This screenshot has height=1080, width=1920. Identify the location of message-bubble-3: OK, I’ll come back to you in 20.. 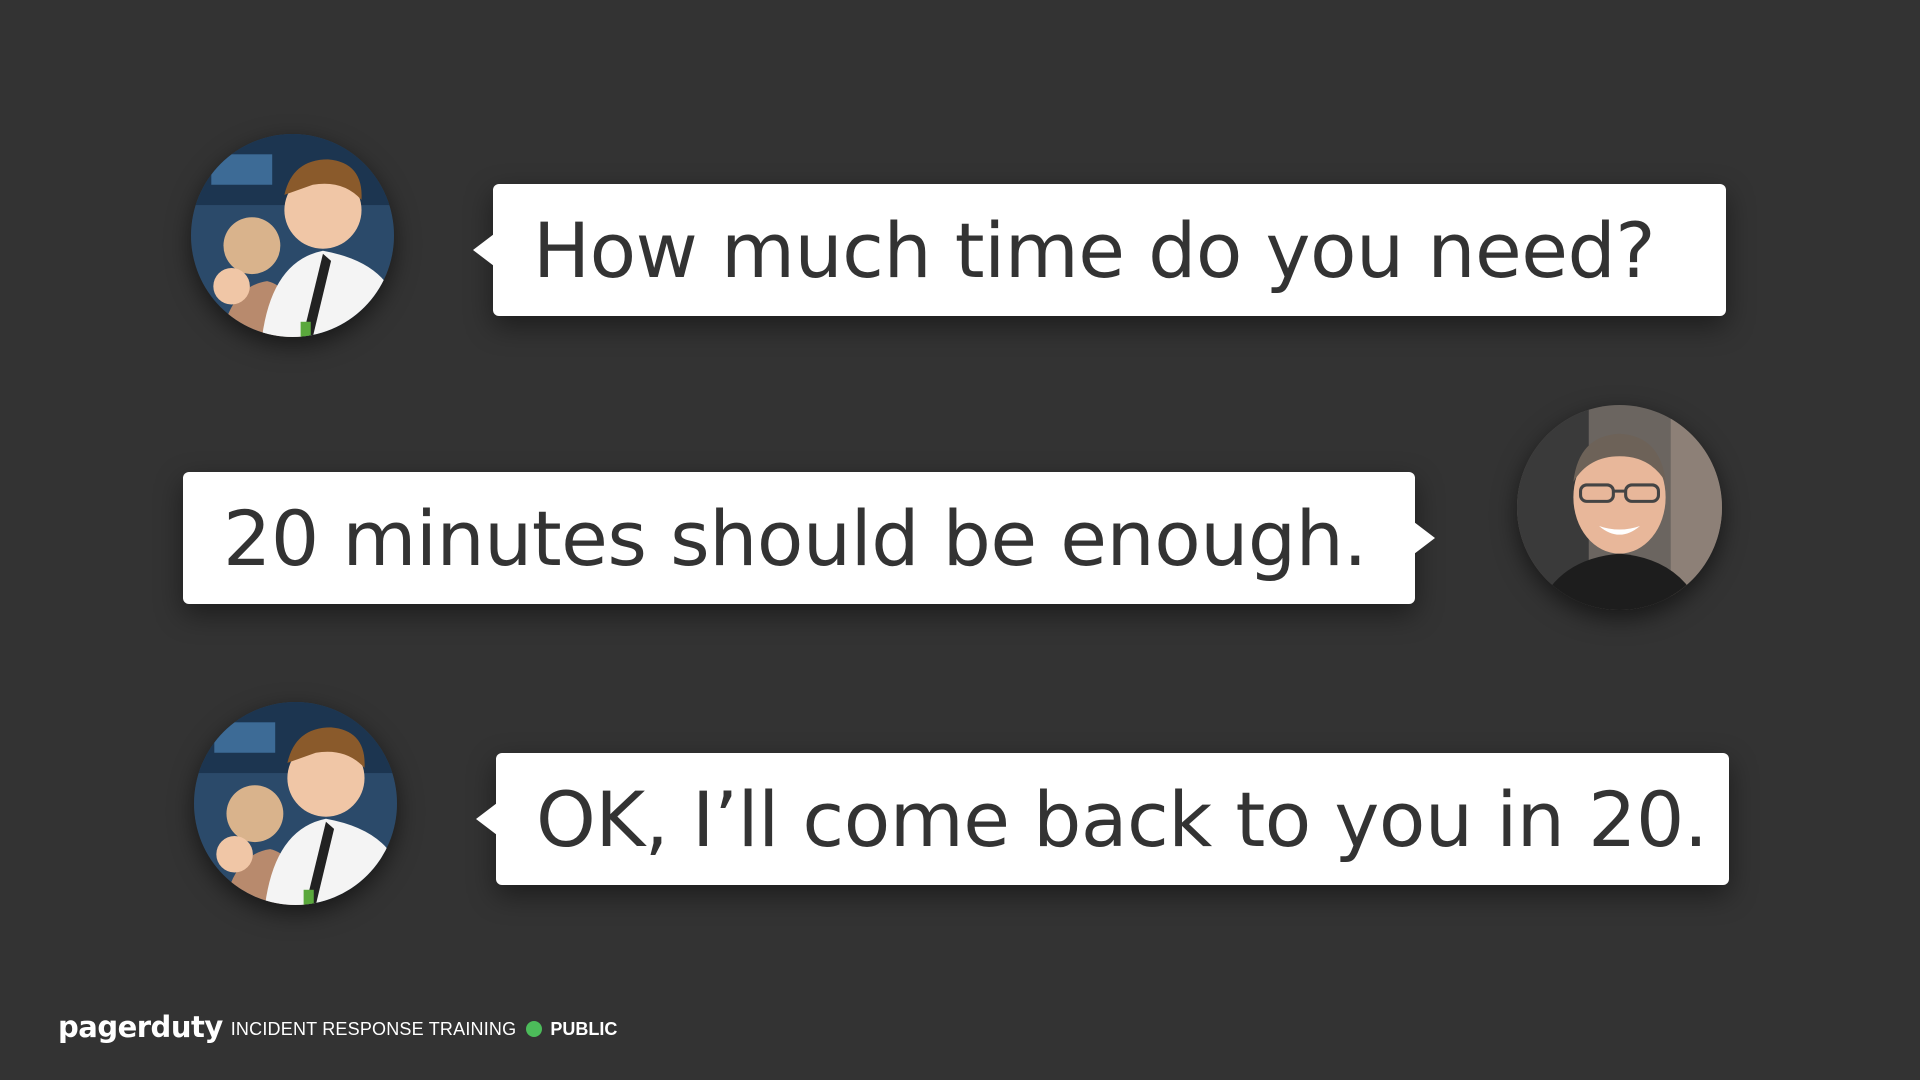
(1102, 819).